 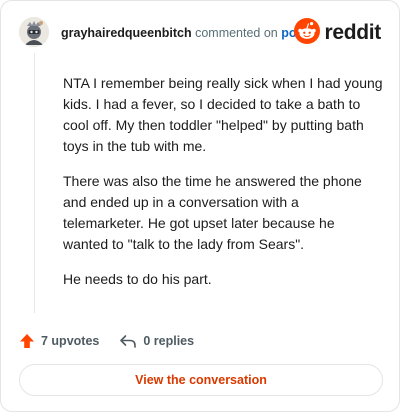 What do you see at coordinates (307, 33) in the screenshot?
I see `reddit-snoo-icon` at bounding box center [307, 33].